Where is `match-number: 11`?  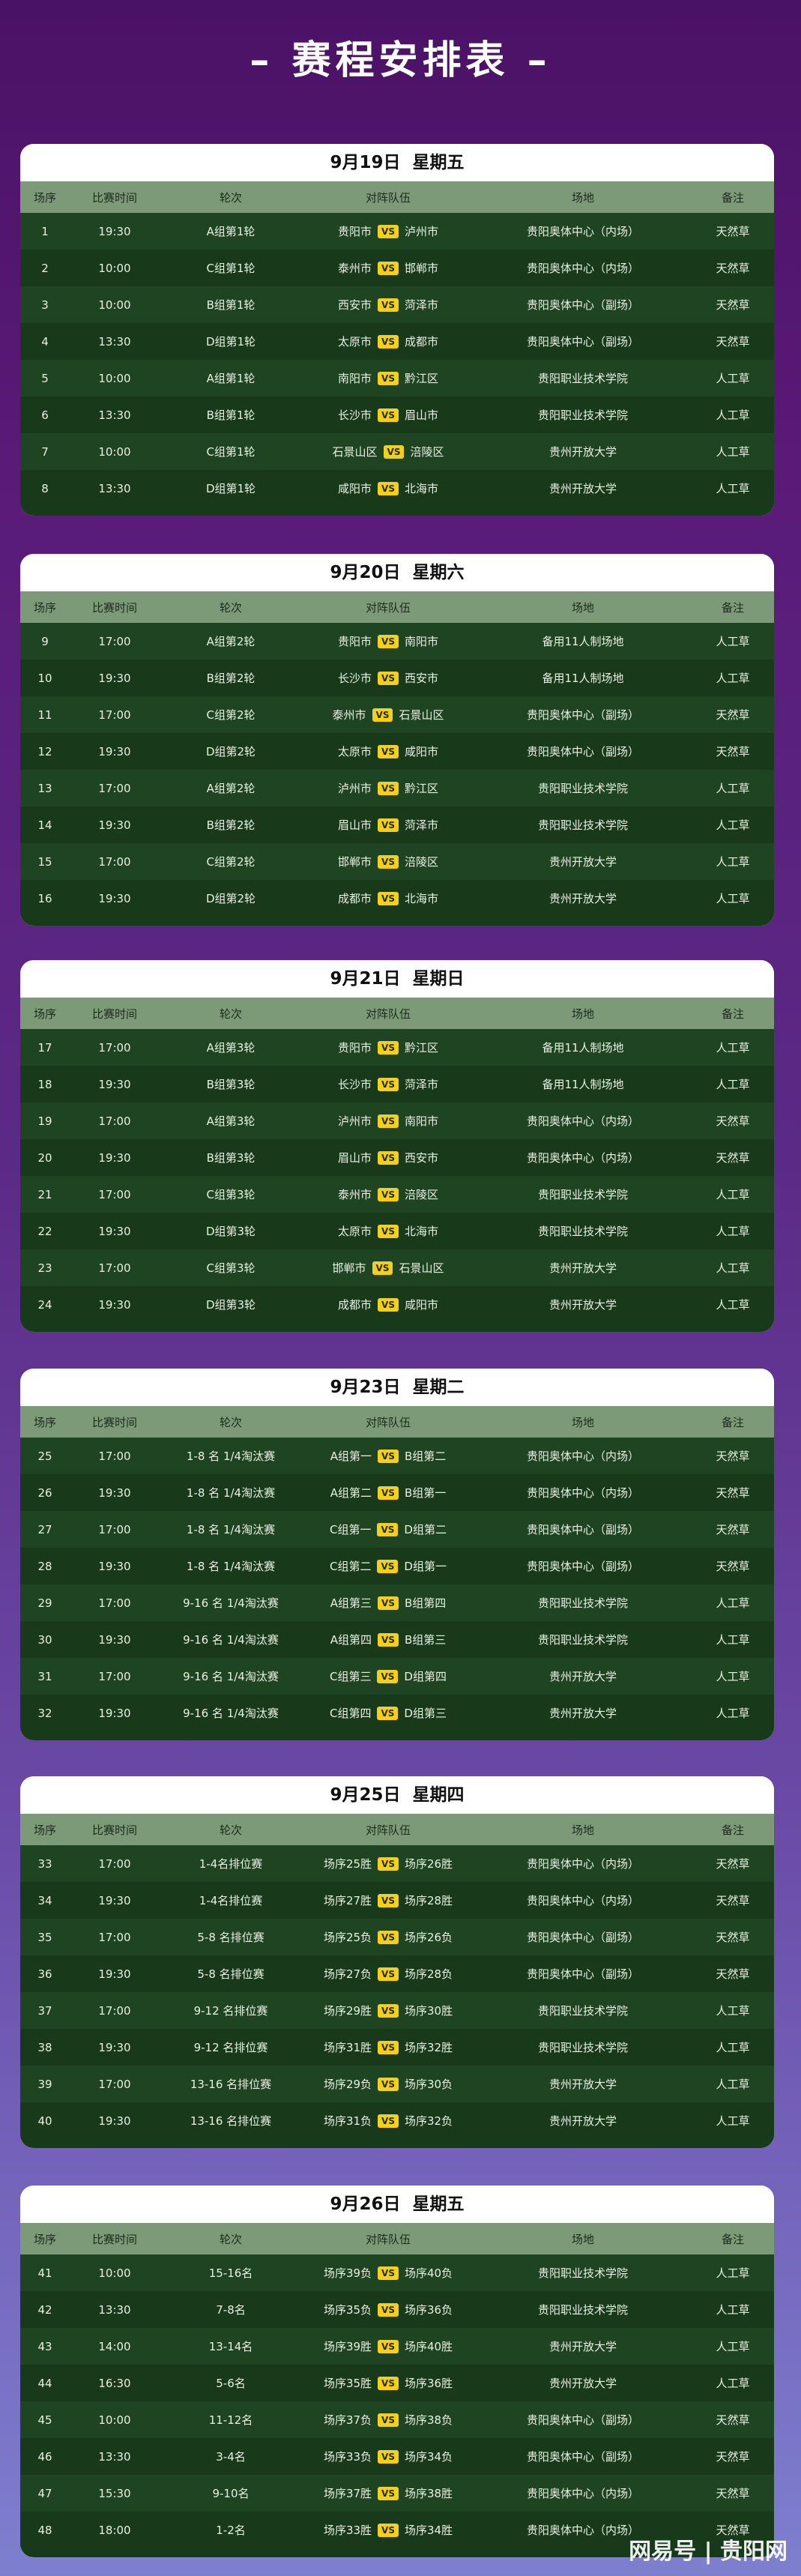
match-number: 11 is located at coordinates (44, 715).